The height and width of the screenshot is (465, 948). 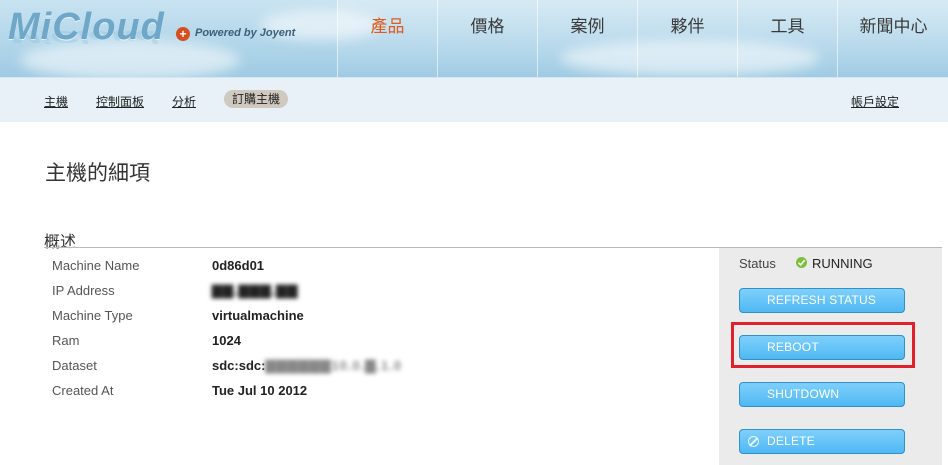 What do you see at coordinates (66, 340) in the screenshot?
I see `detail-label: Ram` at bounding box center [66, 340].